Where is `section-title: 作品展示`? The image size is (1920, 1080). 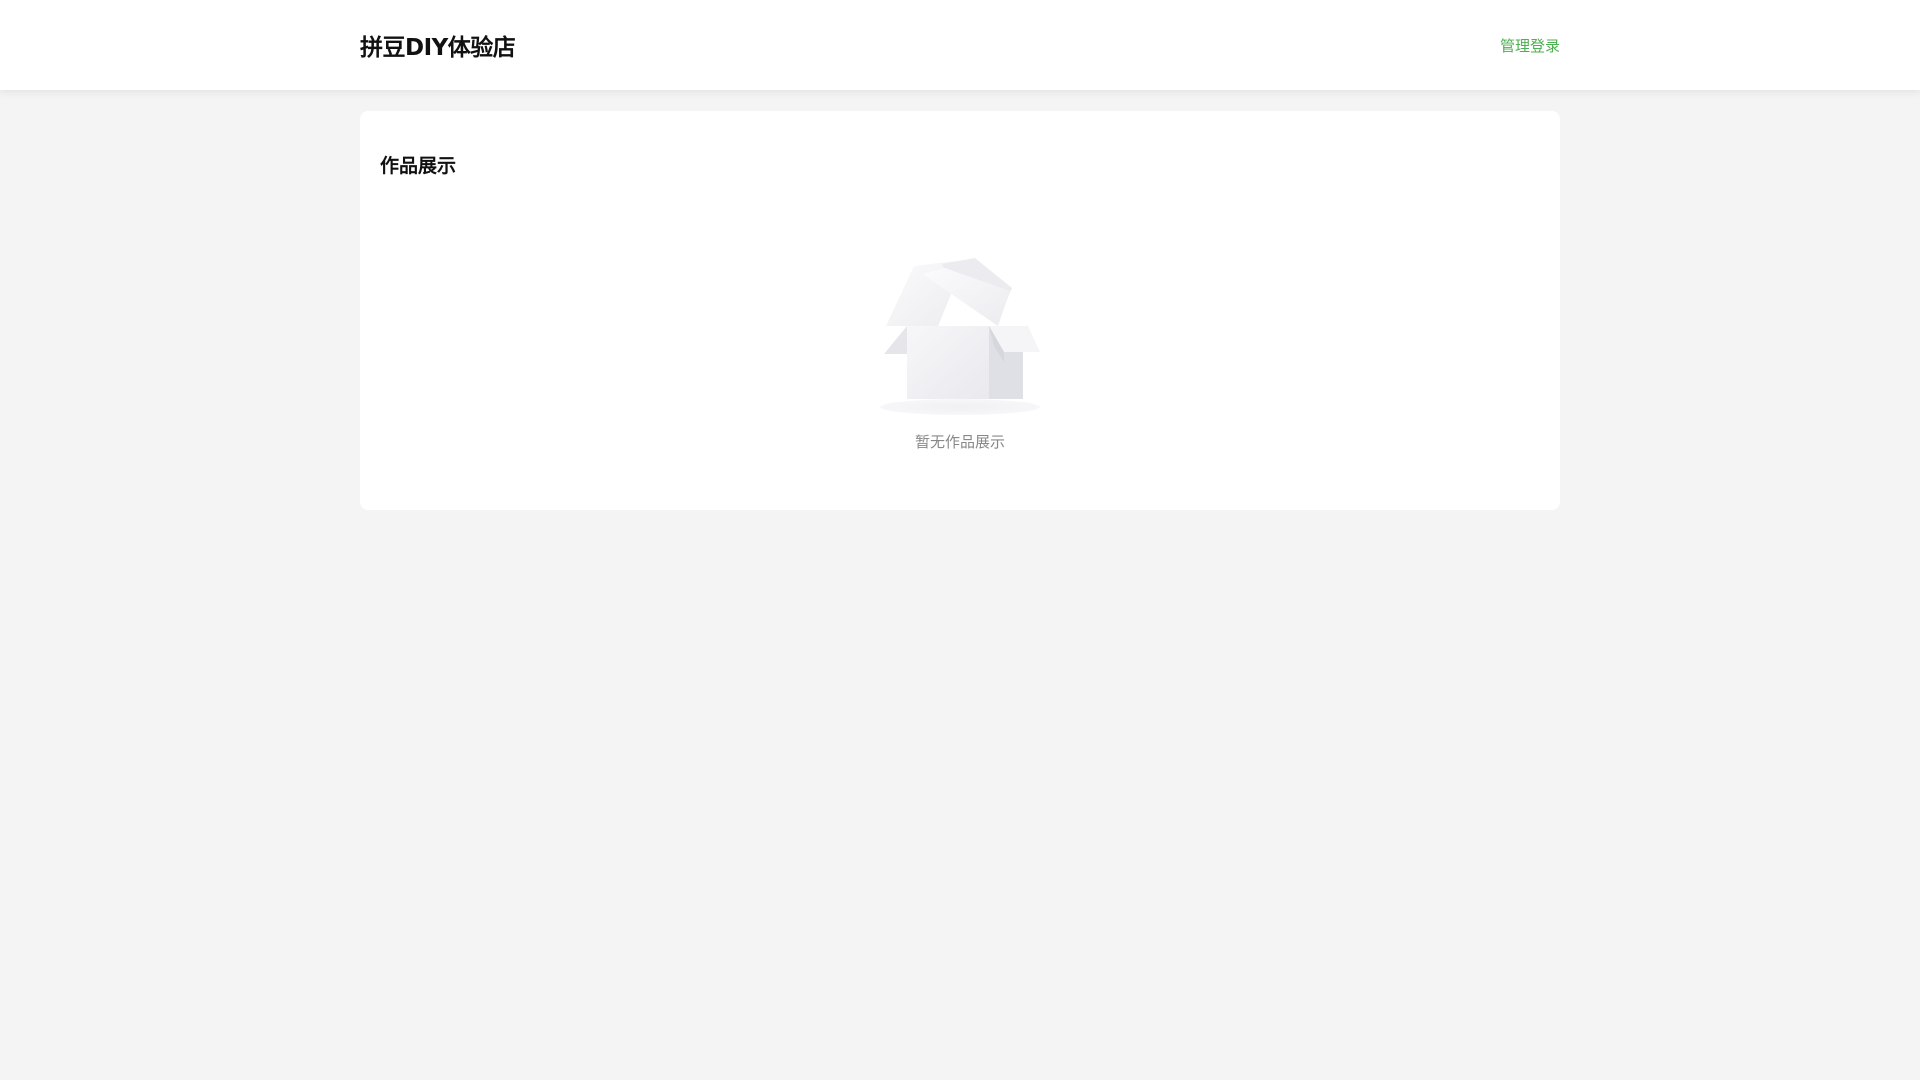 section-title: 作品展示 is located at coordinates (418, 166).